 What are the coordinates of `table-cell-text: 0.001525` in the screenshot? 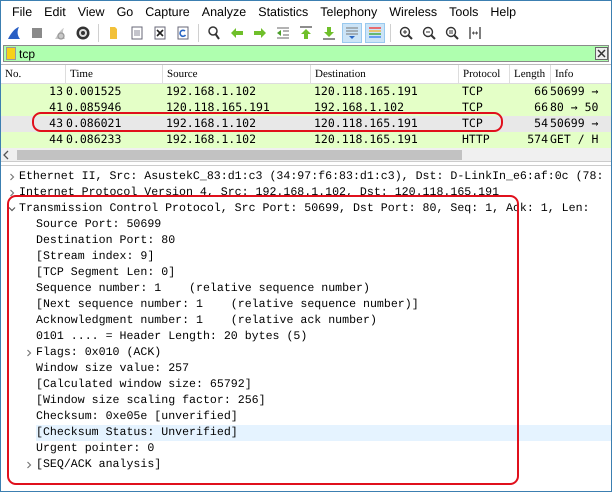 It's located at (93, 92).